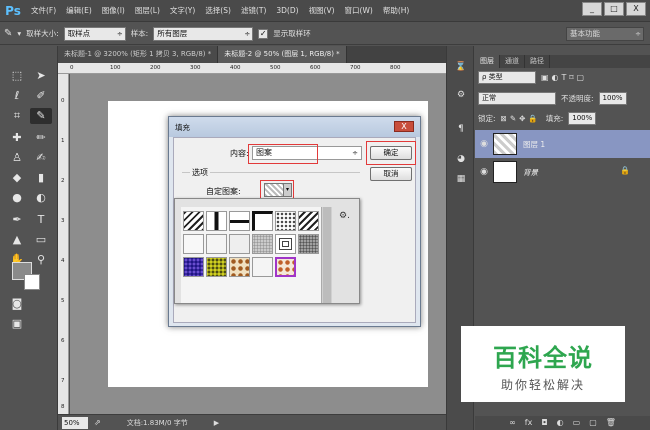 Image resolution: width=650 pixels, height=430 pixels. I want to click on lasso-tool-icon: ℓ, so click(17, 96).